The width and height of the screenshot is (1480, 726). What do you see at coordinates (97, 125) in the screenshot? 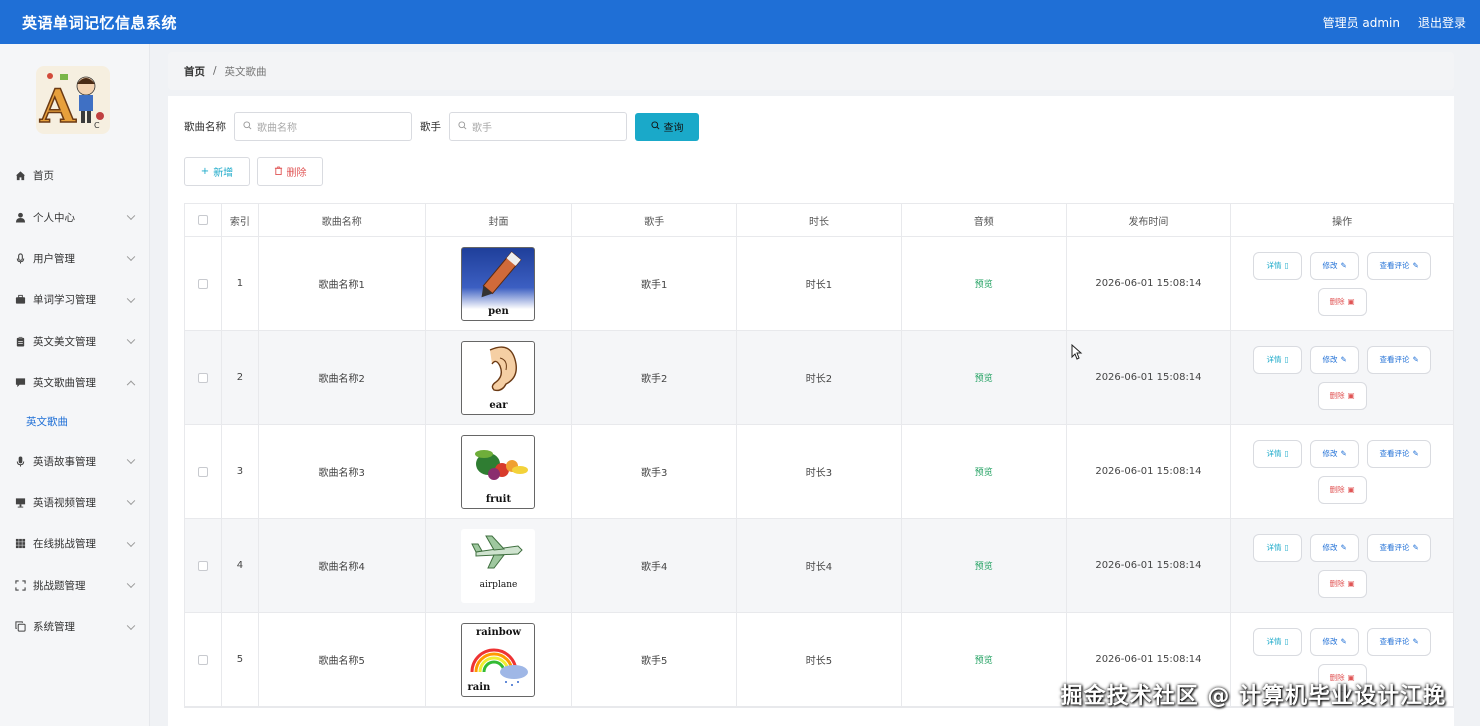
I see `svg-text: C` at bounding box center [97, 125].